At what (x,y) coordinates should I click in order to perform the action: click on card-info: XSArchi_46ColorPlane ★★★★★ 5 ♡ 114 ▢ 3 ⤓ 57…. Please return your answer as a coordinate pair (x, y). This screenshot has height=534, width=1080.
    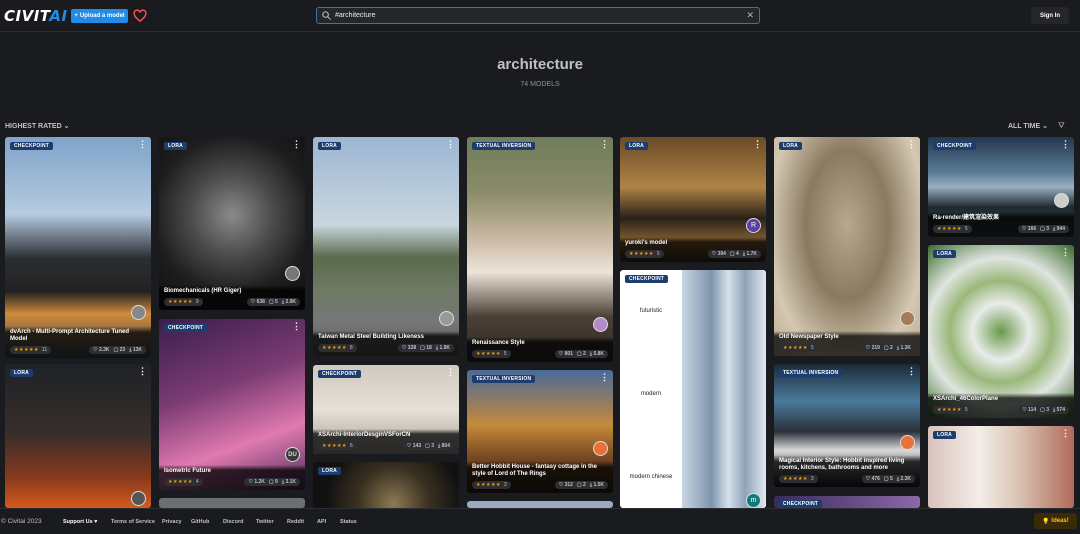
    Looking at the image, I should click on (1001, 405).